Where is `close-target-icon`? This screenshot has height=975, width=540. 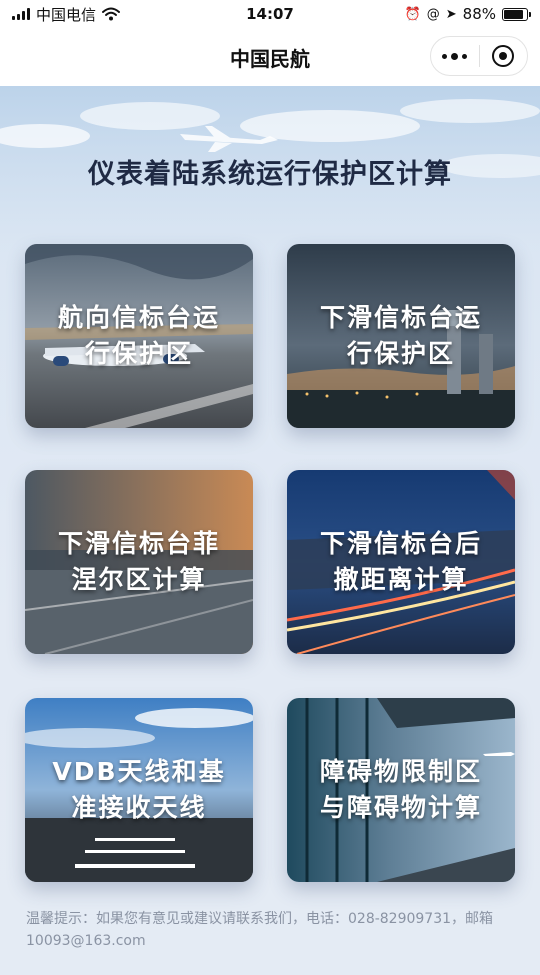
close-target-icon is located at coordinates (504, 56).